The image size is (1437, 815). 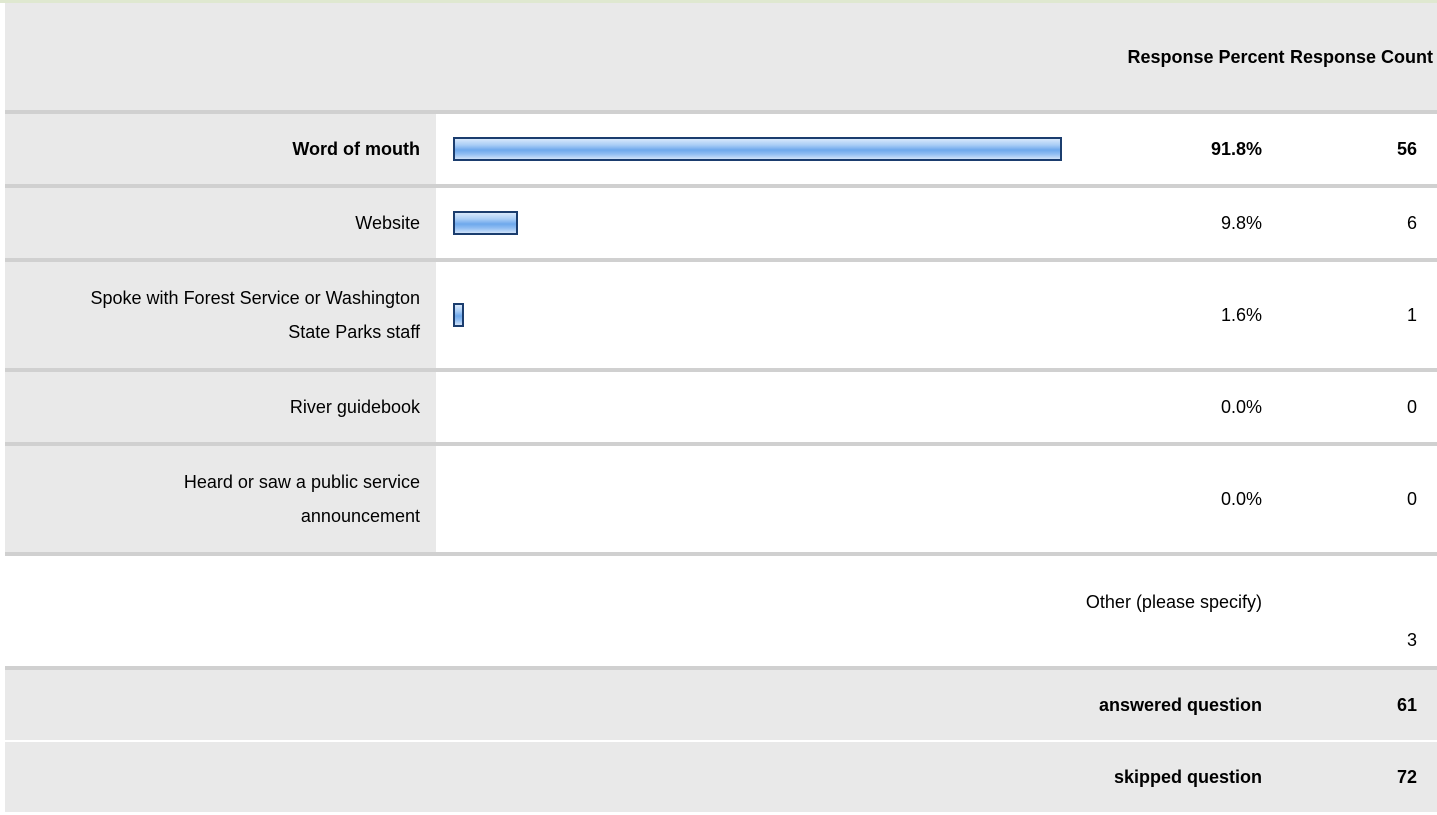 What do you see at coordinates (1406, 704) in the screenshot?
I see `answered-count: 61` at bounding box center [1406, 704].